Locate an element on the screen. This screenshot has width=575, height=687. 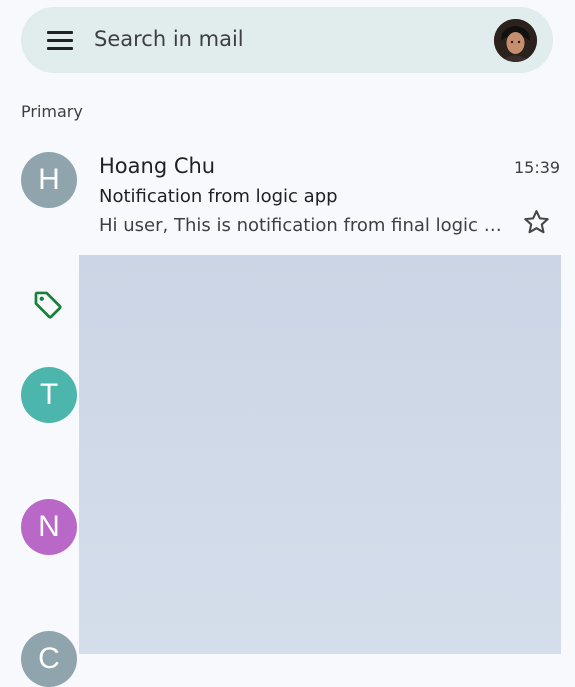
search-bar: Search in mail is located at coordinates (287, 40).